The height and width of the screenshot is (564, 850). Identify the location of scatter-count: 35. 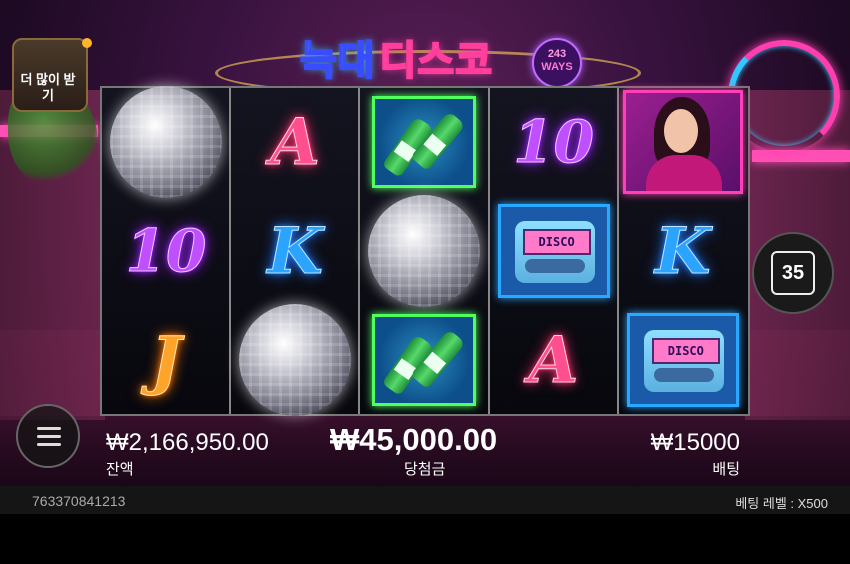
(793, 273).